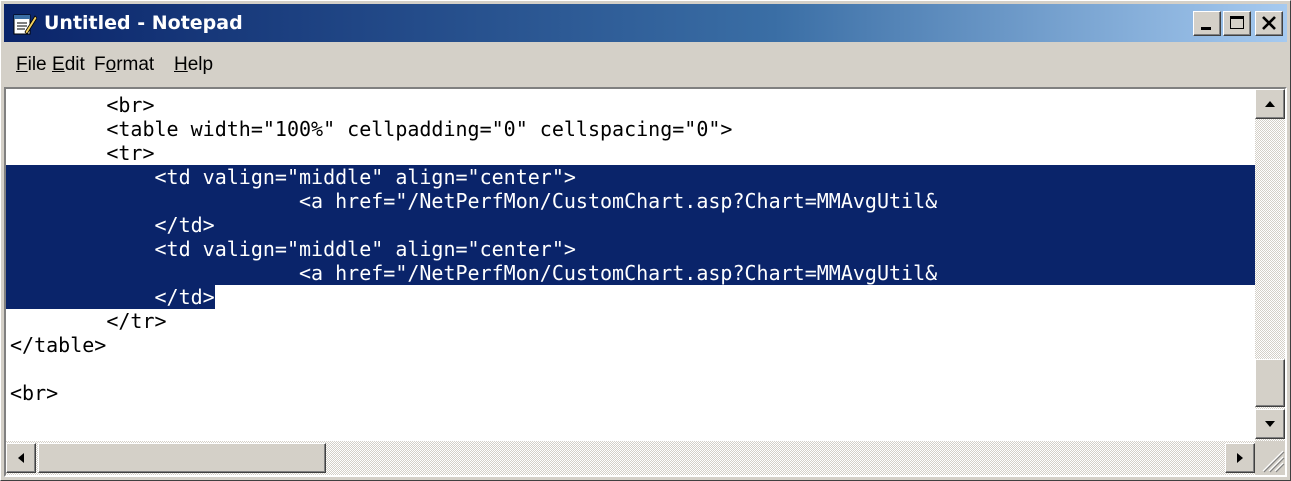 Image resolution: width=1291 pixels, height=481 pixels. Describe the element at coordinates (181, 64) in the screenshot. I see `menu-help-mnemonic: H` at that location.